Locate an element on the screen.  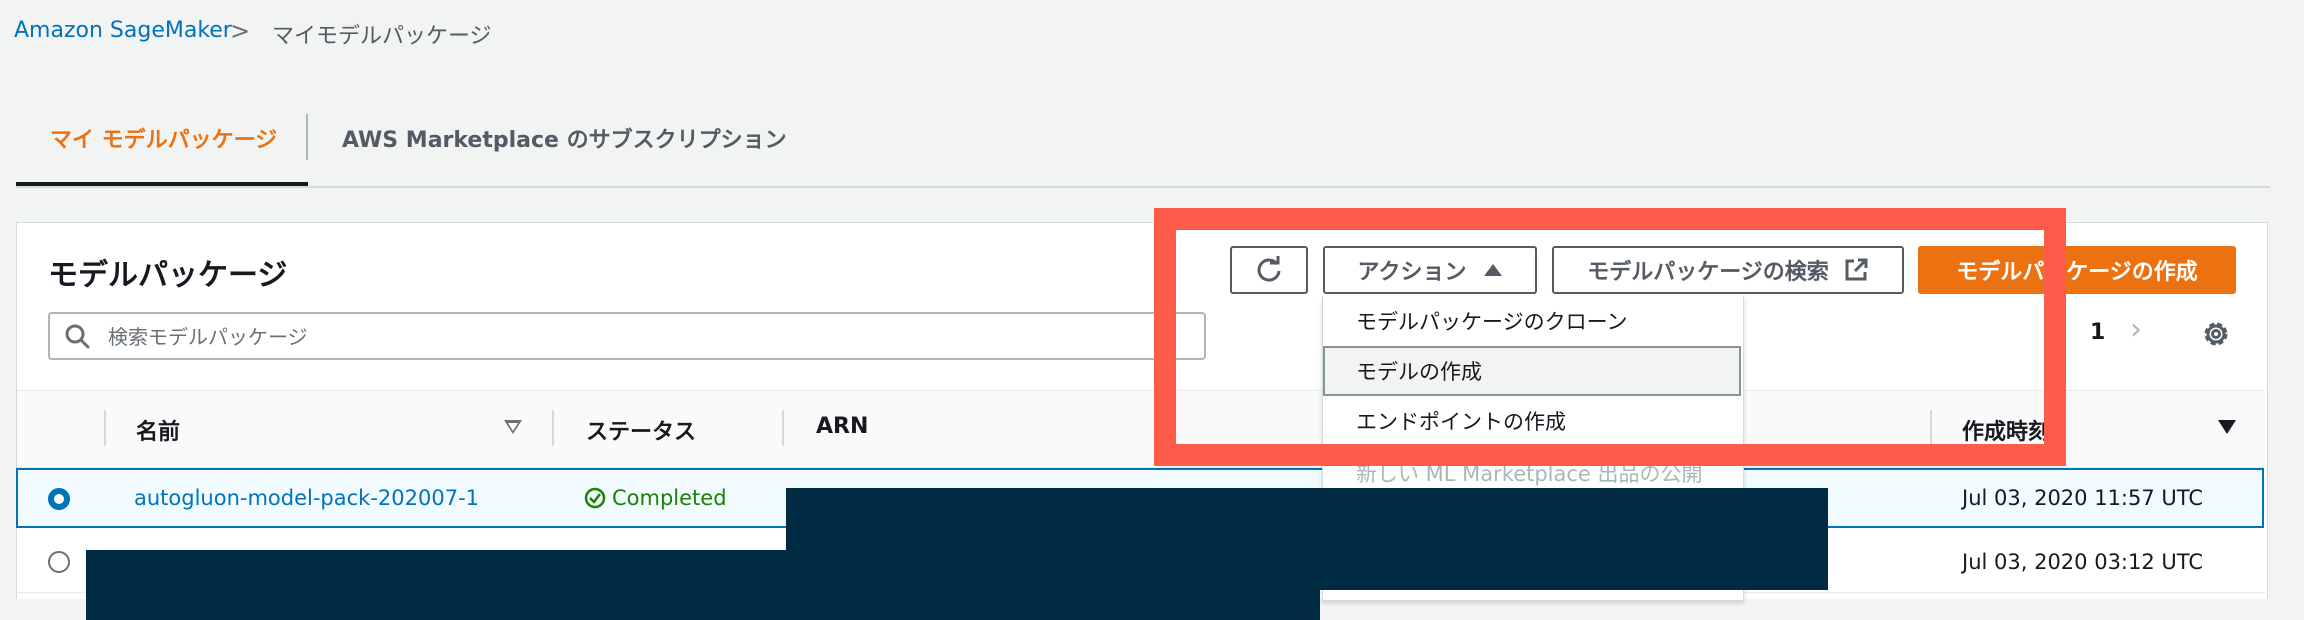
status-text: Completed is located at coordinates (669, 498).